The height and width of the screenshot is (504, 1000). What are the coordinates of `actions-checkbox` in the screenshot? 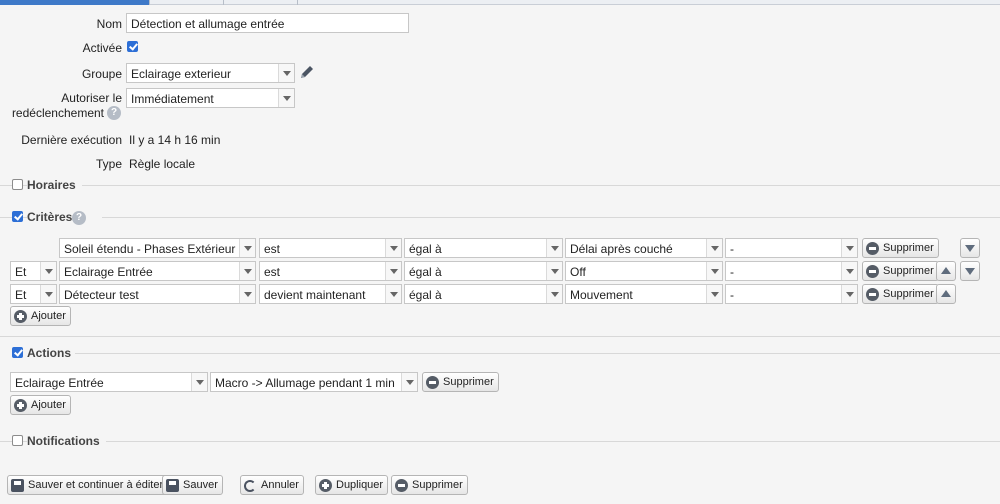 It's located at (17, 352).